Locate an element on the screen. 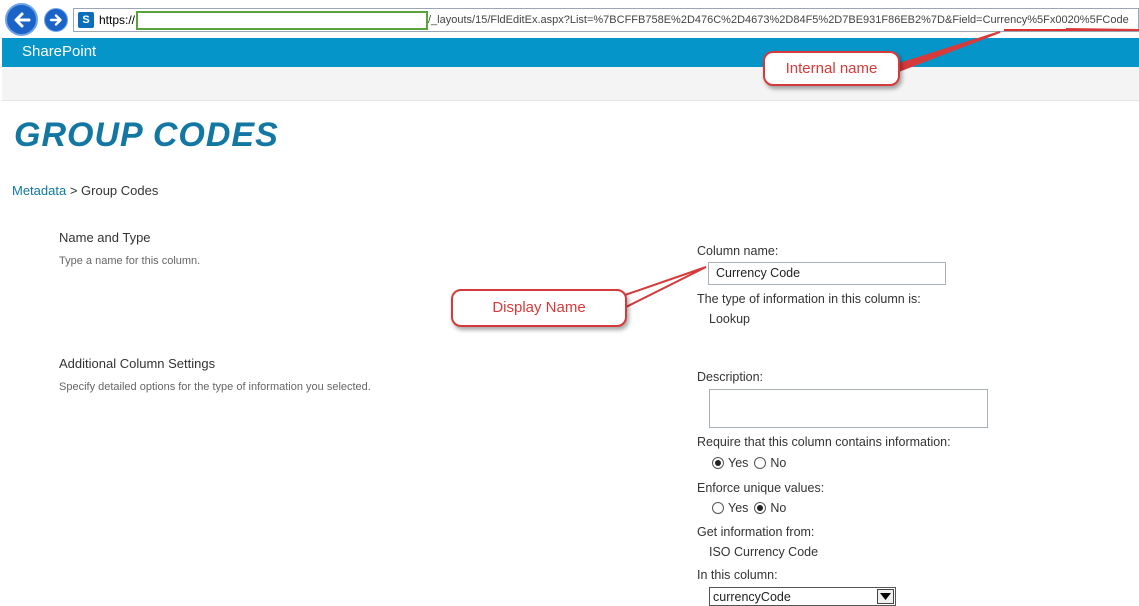 The height and width of the screenshot is (606, 1139). breadcrumb: Metadata > Group Codes is located at coordinates (85, 190).